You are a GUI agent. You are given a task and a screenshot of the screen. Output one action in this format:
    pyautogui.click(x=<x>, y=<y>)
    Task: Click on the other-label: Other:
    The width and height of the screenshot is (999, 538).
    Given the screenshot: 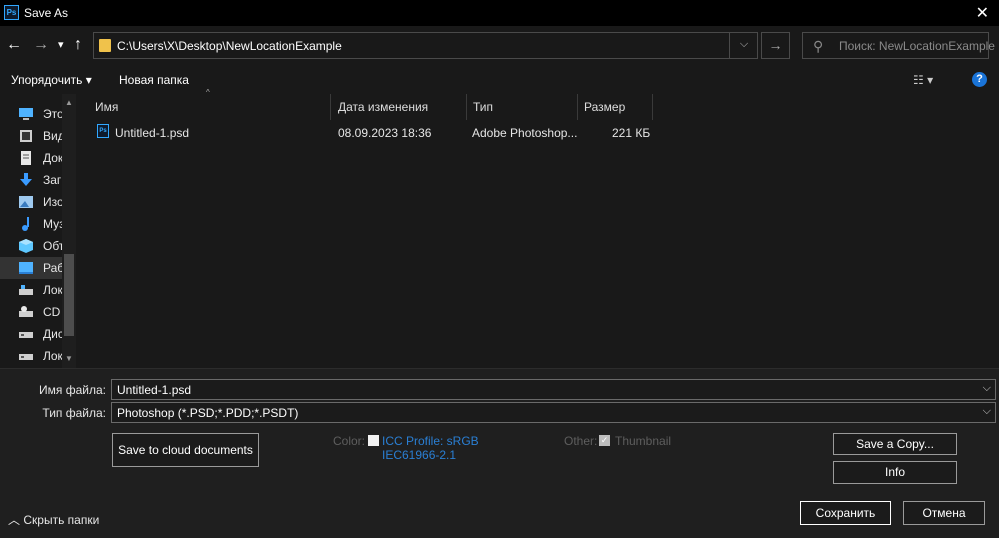 What is the action you would take?
    pyautogui.click(x=581, y=441)
    